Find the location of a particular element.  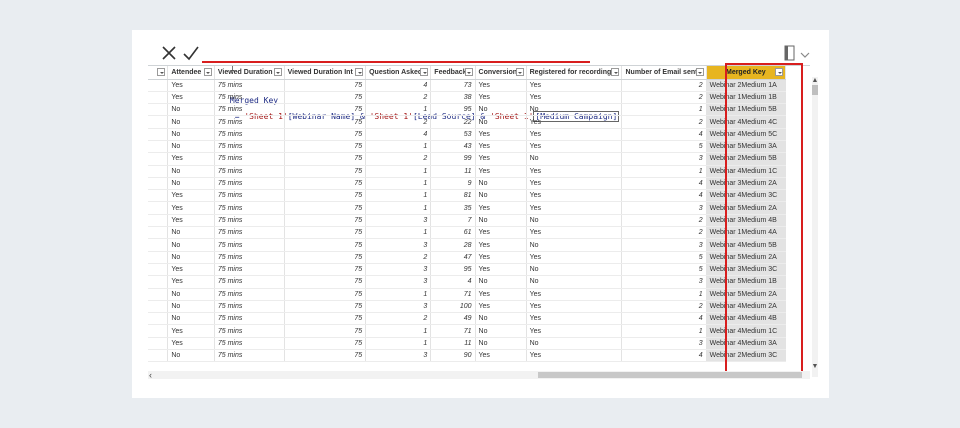

chevron-down-scroll-icon: ▼ is located at coordinates (815, 367).